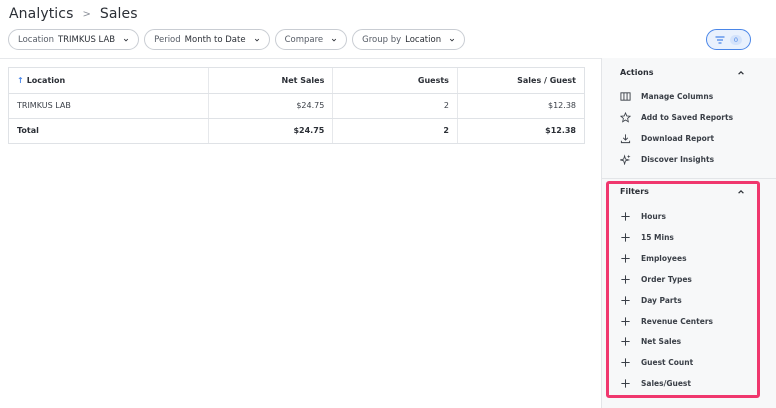  Describe the element at coordinates (271, 81) in the screenshot. I see `column-header-net-sales: Net Sales` at that location.